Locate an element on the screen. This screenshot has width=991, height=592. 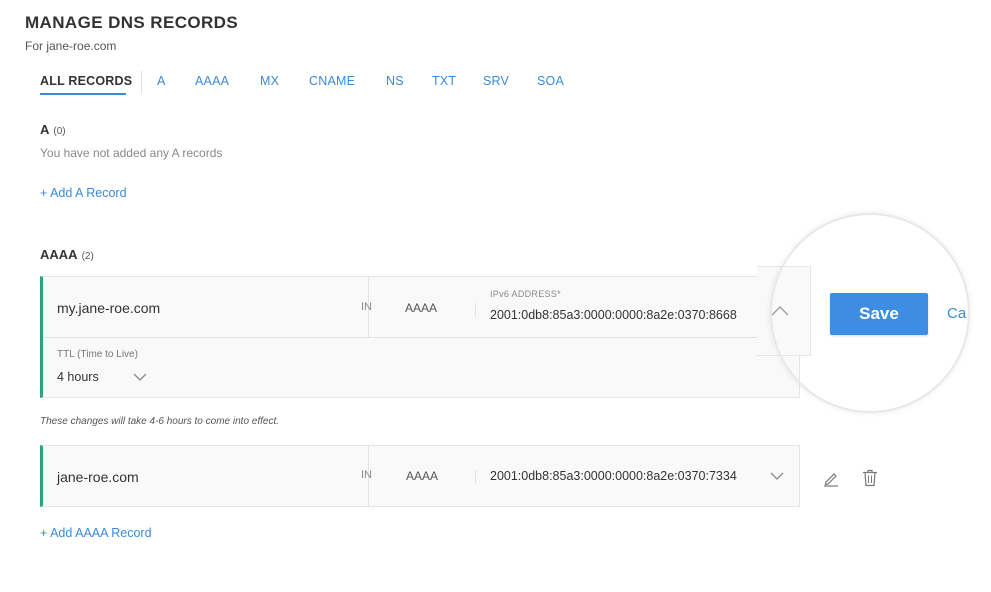
ttl-field-label: TTL (Time to Live) is located at coordinates (97, 354).